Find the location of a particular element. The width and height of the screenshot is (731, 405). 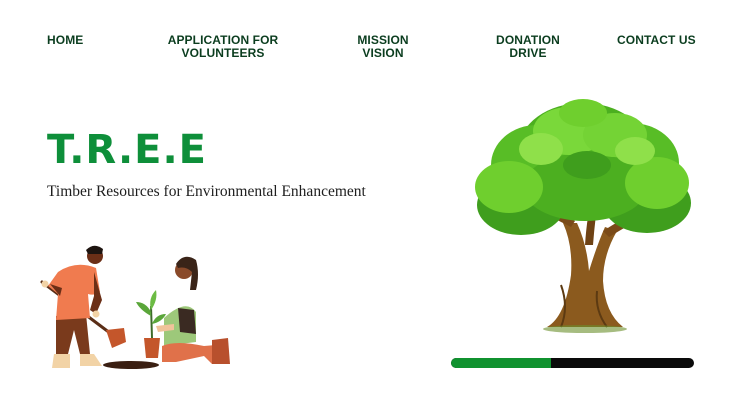

hero-title: T.R.E.E is located at coordinates (127, 150).